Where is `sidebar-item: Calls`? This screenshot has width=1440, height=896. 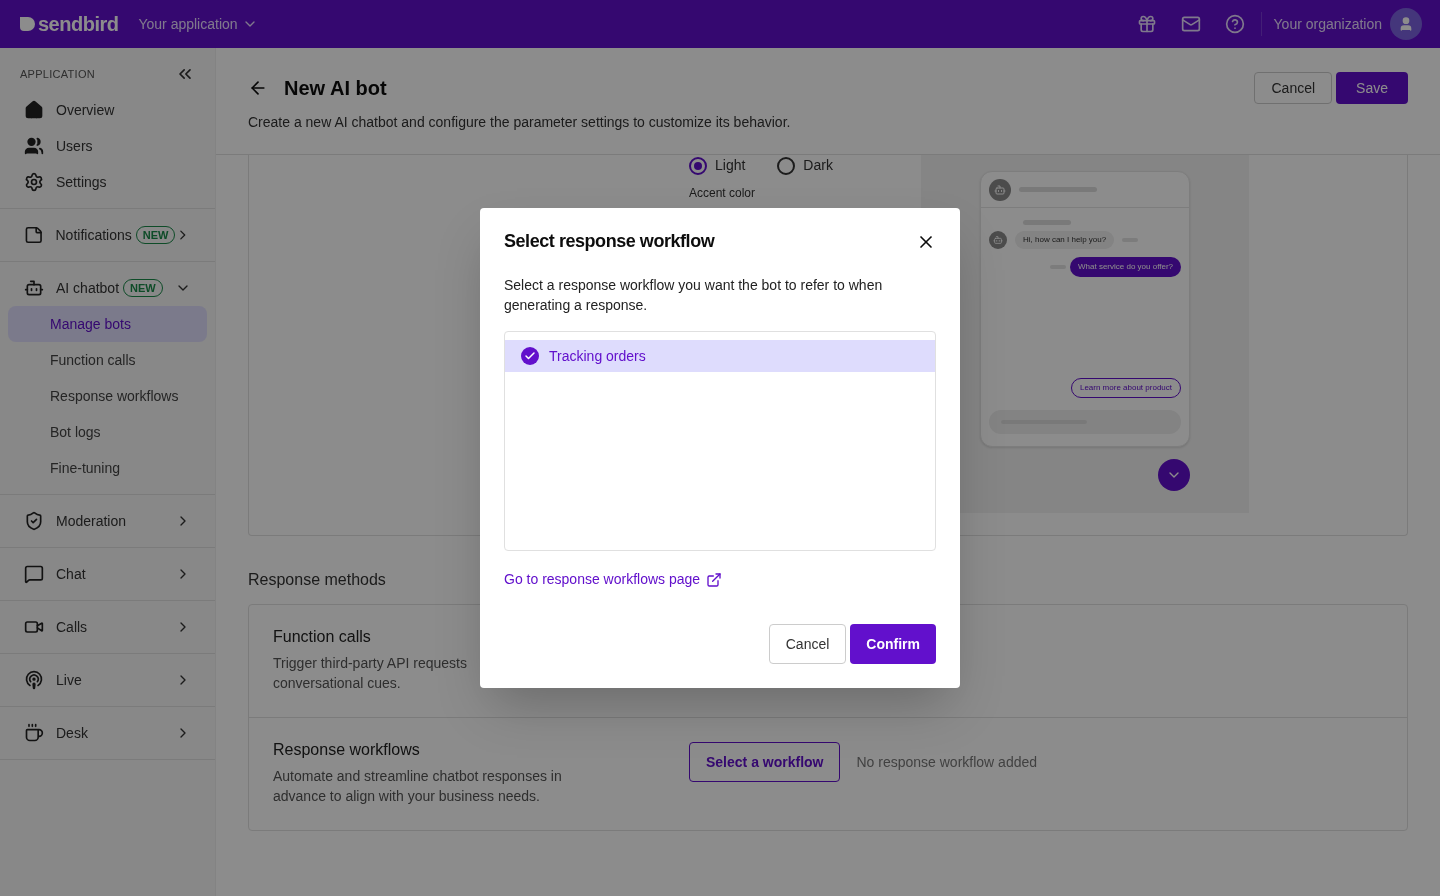
sidebar-item: Calls is located at coordinates (107, 627).